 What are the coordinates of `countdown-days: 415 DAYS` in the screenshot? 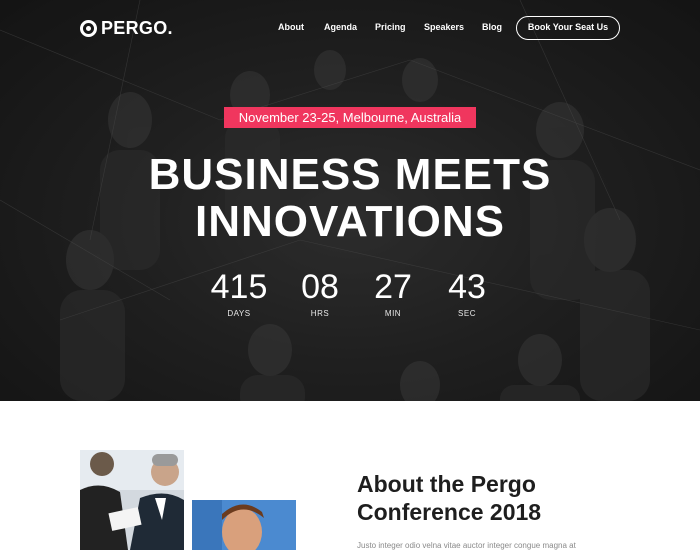 It's located at (239, 293).